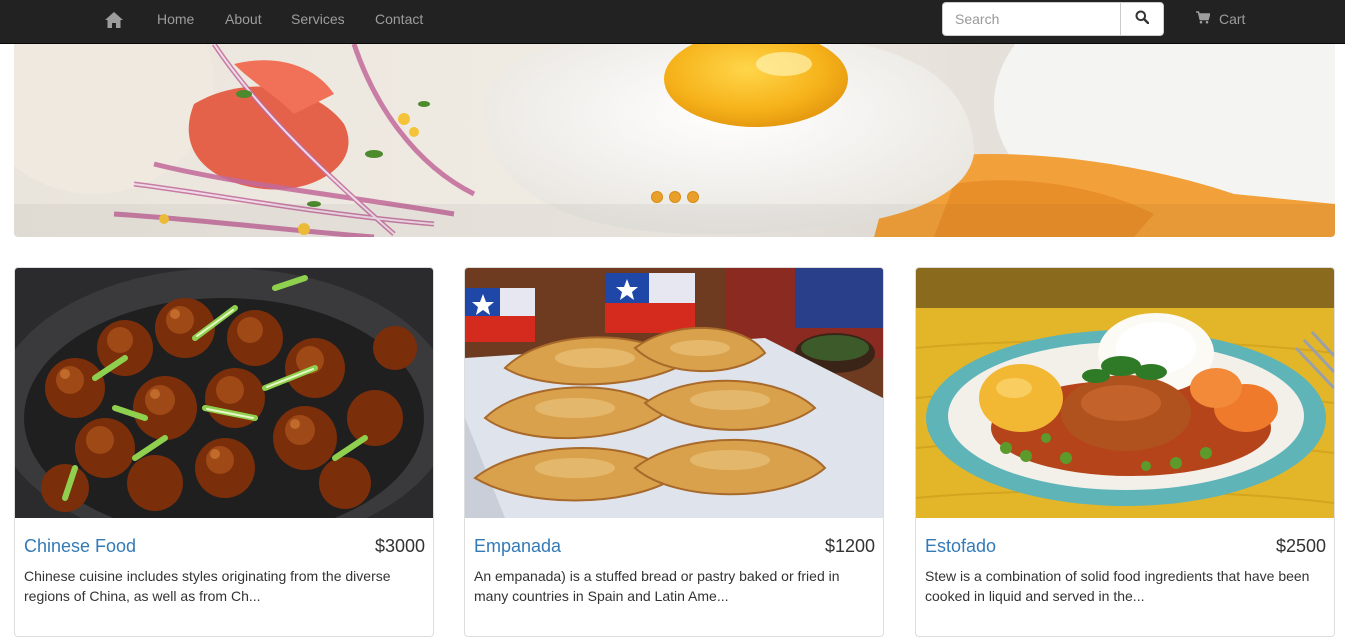 The width and height of the screenshot is (1345, 637). Describe the element at coordinates (1207, 19) in the screenshot. I see `cart-icon` at that location.